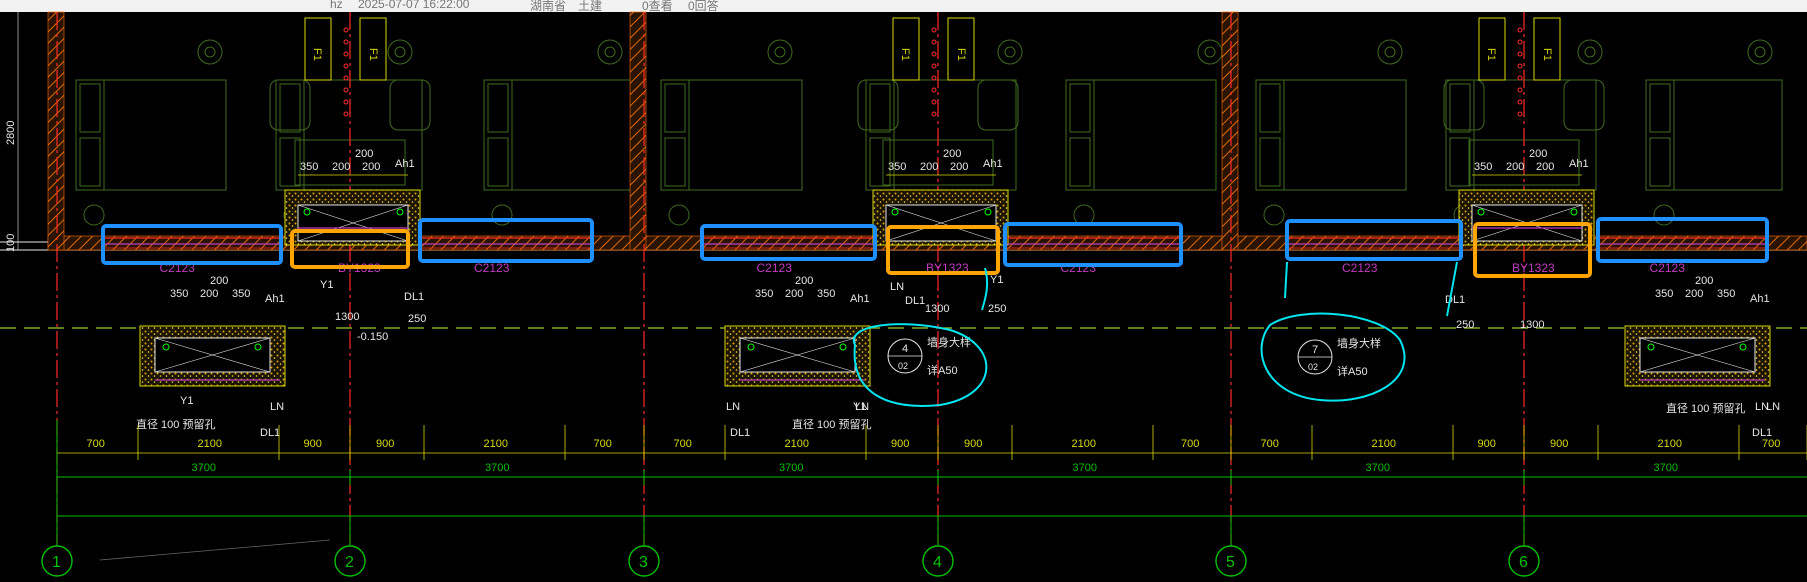 Image resolution: width=1807 pixels, height=582 pixels. What do you see at coordinates (1533, 268) in the screenshot?
I see `bay-window-label: BY1323` at bounding box center [1533, 268].